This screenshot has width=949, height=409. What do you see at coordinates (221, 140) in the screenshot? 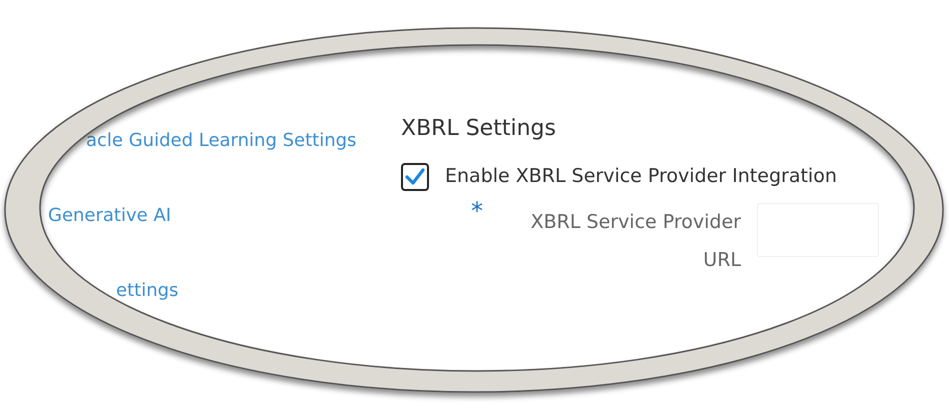
I see `sidebar-link: acle Guided Learning Settings` at bounding box center [221, 140].